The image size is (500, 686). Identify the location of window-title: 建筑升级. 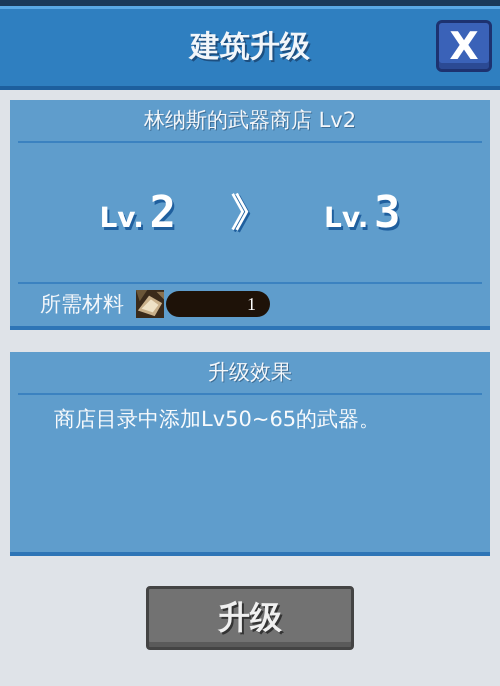
(250, 47).